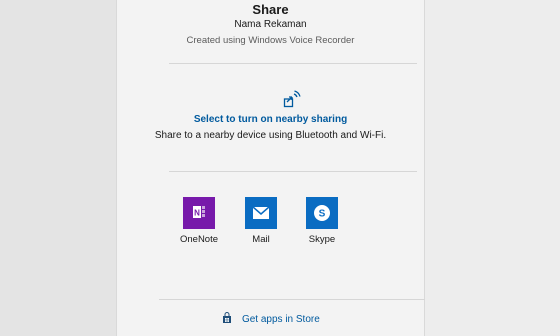  What do you see at coordinates (261, 239) in the screenshot?
I see `app-label: Mail` at bounding box center [261, 239].